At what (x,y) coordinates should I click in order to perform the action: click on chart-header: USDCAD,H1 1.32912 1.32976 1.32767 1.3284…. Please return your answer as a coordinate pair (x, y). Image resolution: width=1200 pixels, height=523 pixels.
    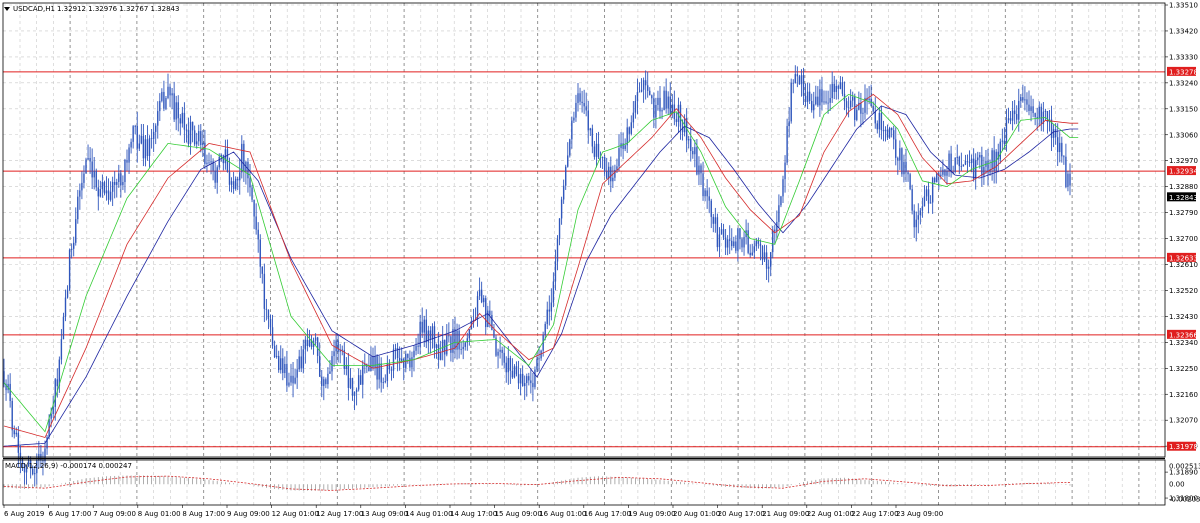
    Looking at the image, I should click on (91, 9).